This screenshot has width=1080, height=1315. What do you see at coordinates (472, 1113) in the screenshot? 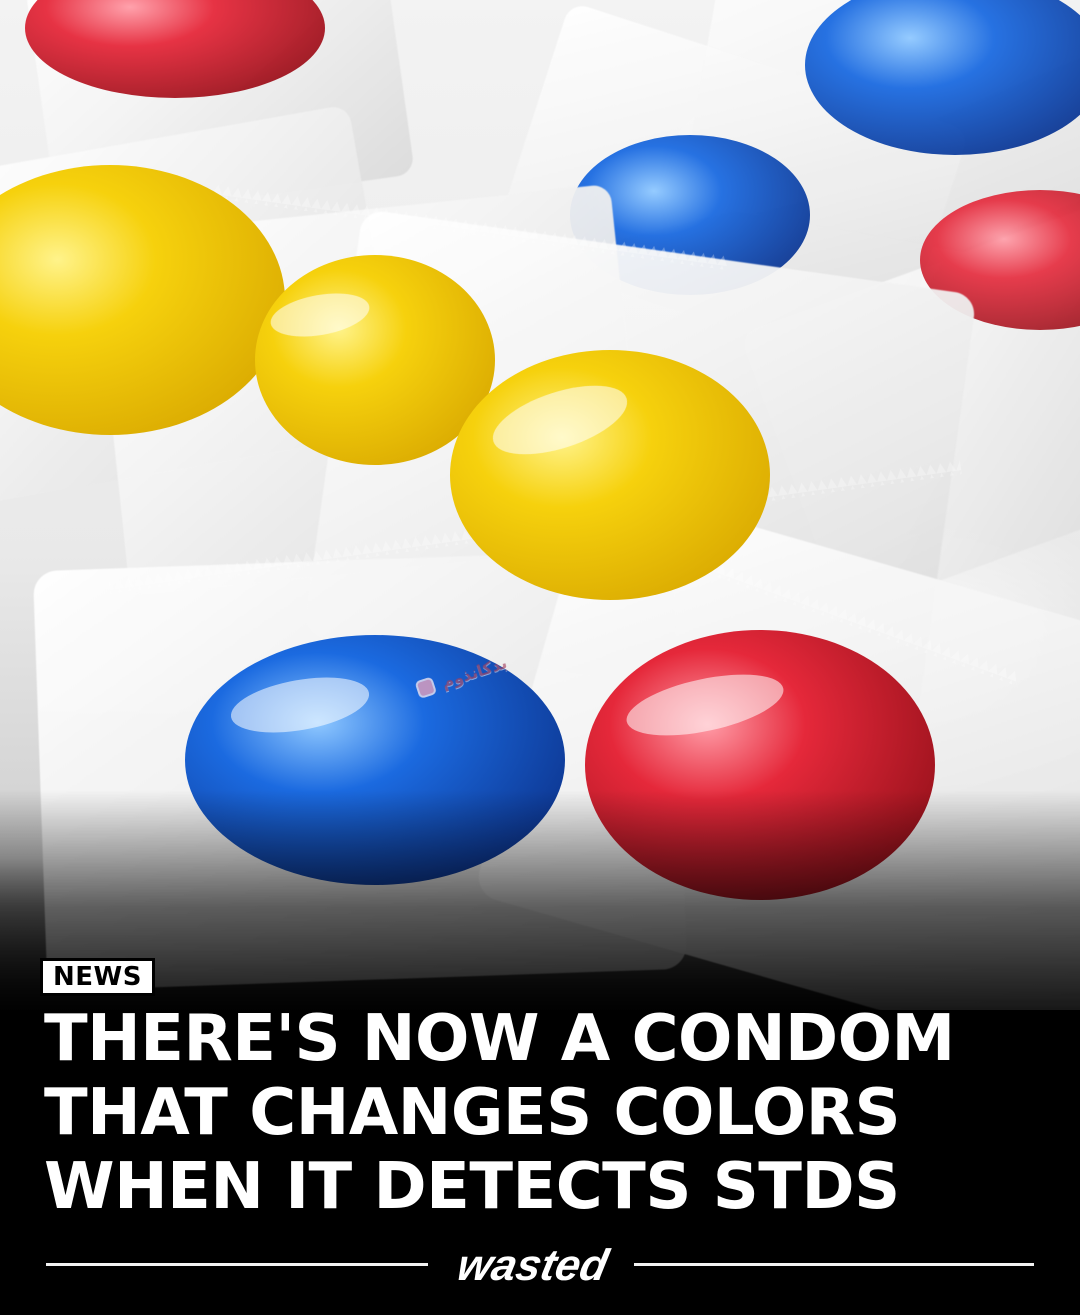
I see `headline-line-2: THAT CHANGES COLORS` at bounding box center [472, 1113].